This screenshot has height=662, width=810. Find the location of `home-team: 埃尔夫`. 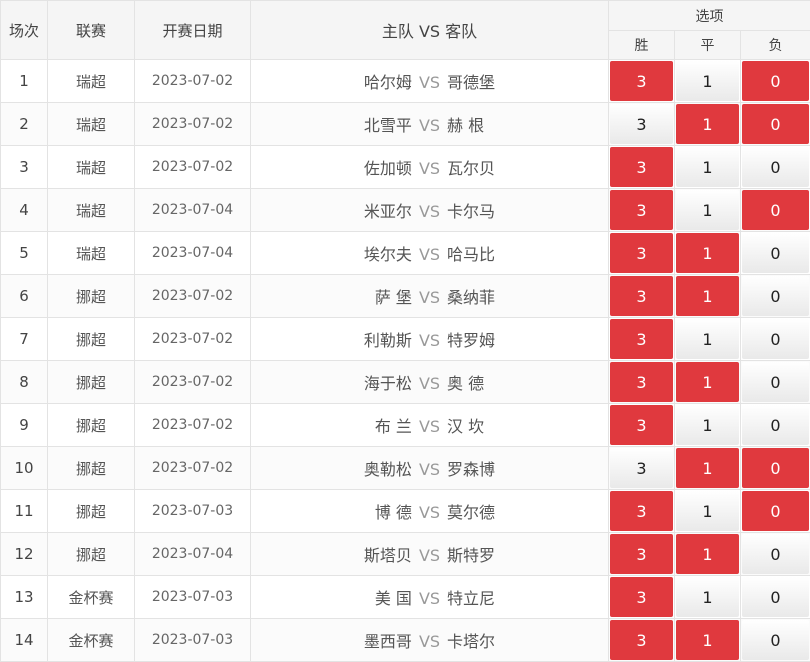

home-team: 埃尔夫 is located at coordinates (387, 254).